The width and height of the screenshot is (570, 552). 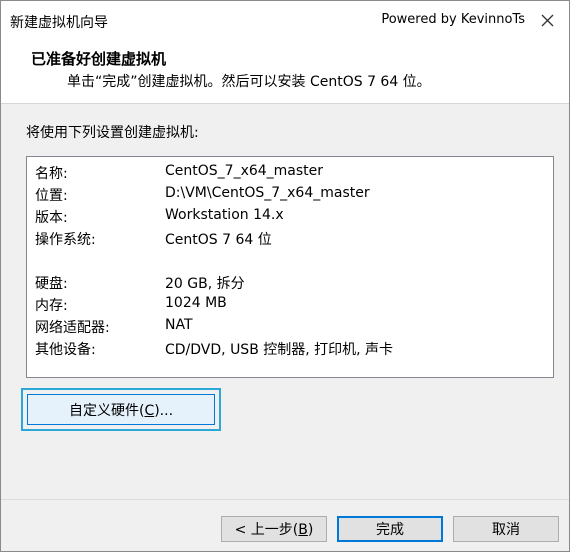 What do you see at coordinates (72, 328) in the screenshot?
I see `setting-label: 网络适配器:` at bounding box center [72, 328].